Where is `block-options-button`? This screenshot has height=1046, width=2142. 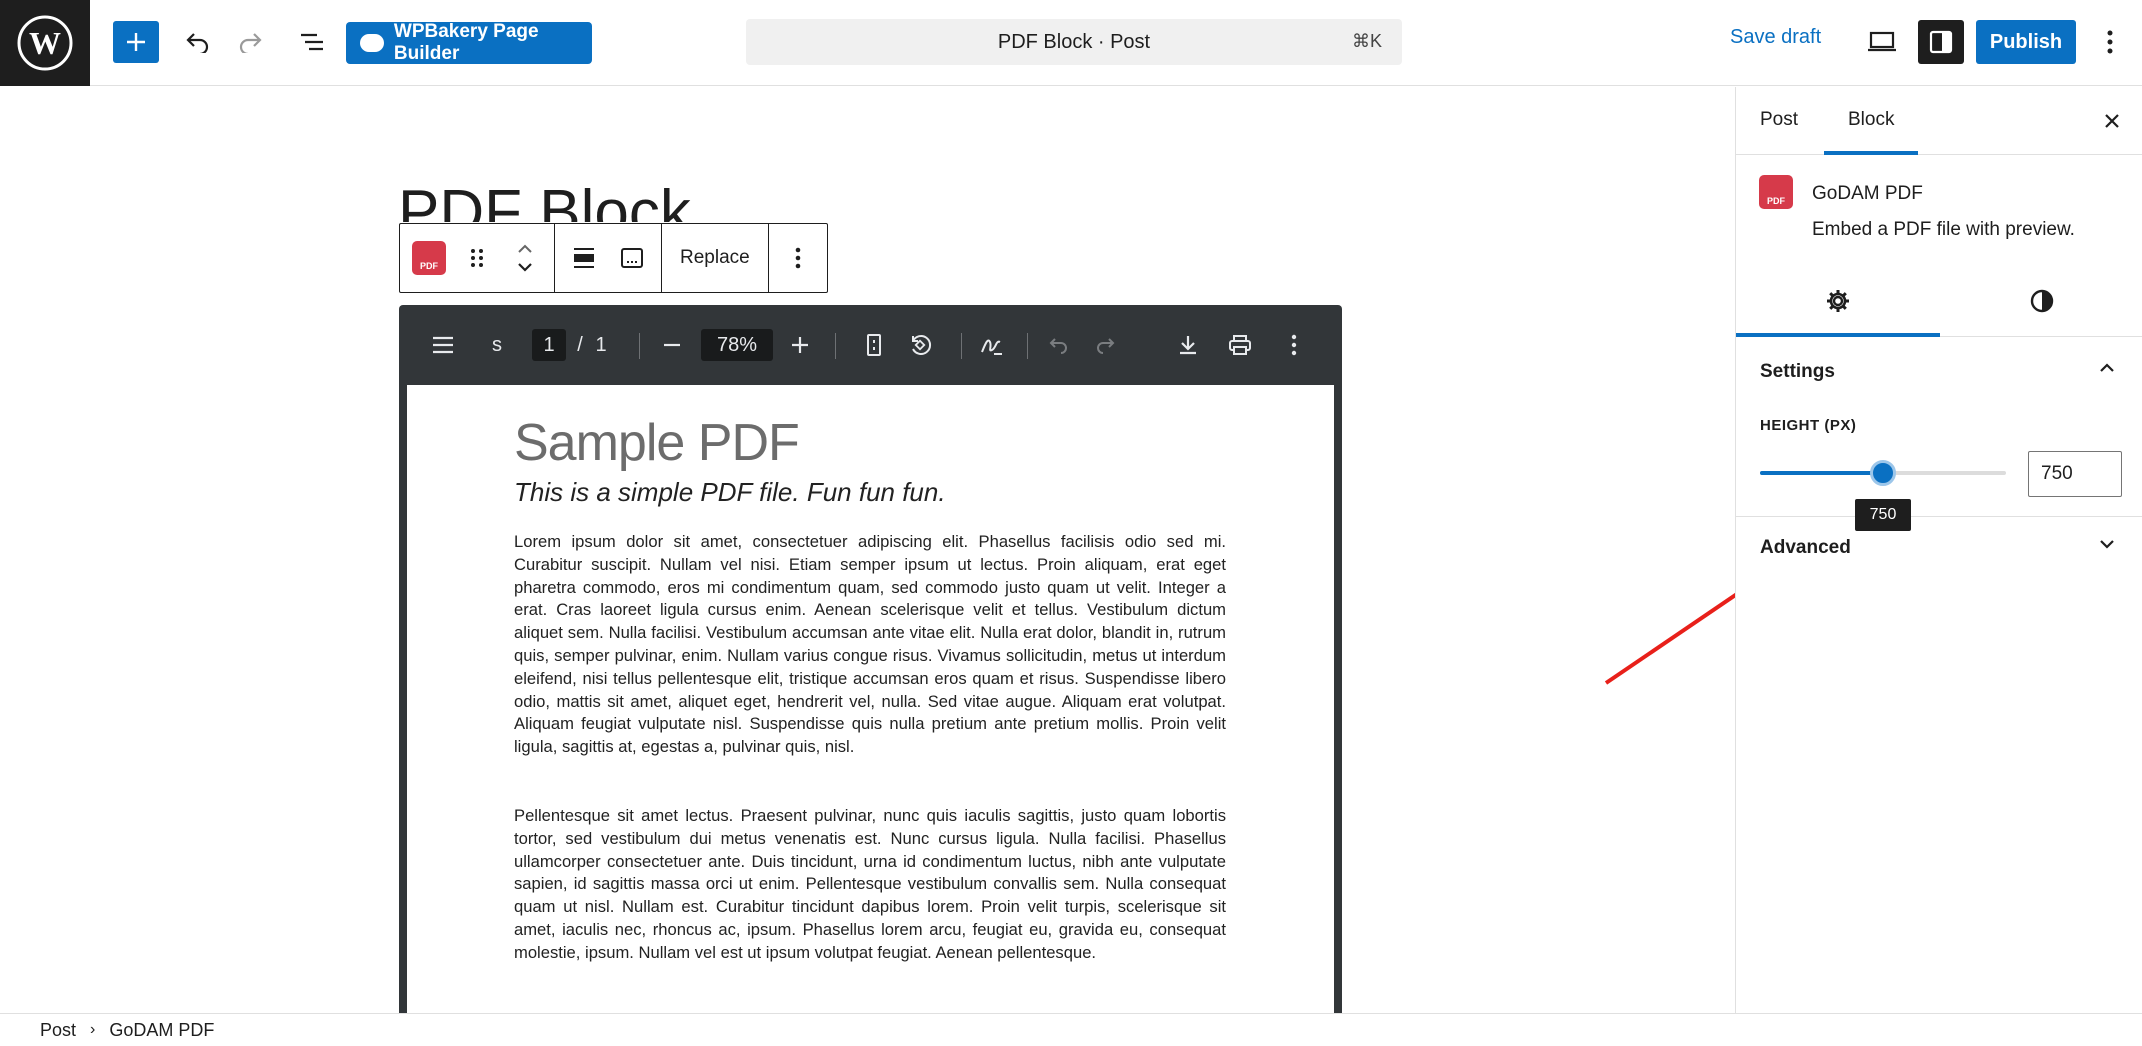 block-options-button is located at coordinates (798, 258).